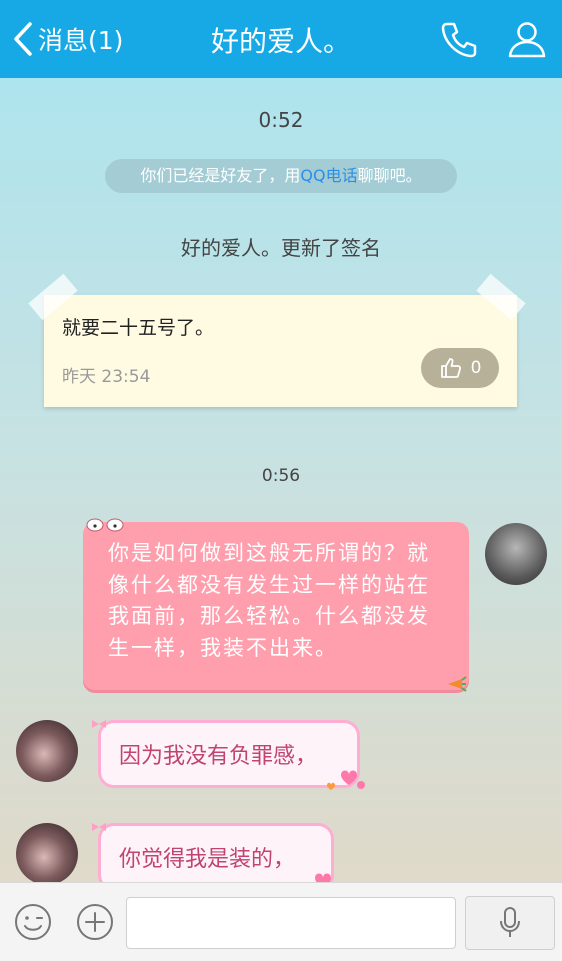  I want to click on phone-icon, so click(459, 40).